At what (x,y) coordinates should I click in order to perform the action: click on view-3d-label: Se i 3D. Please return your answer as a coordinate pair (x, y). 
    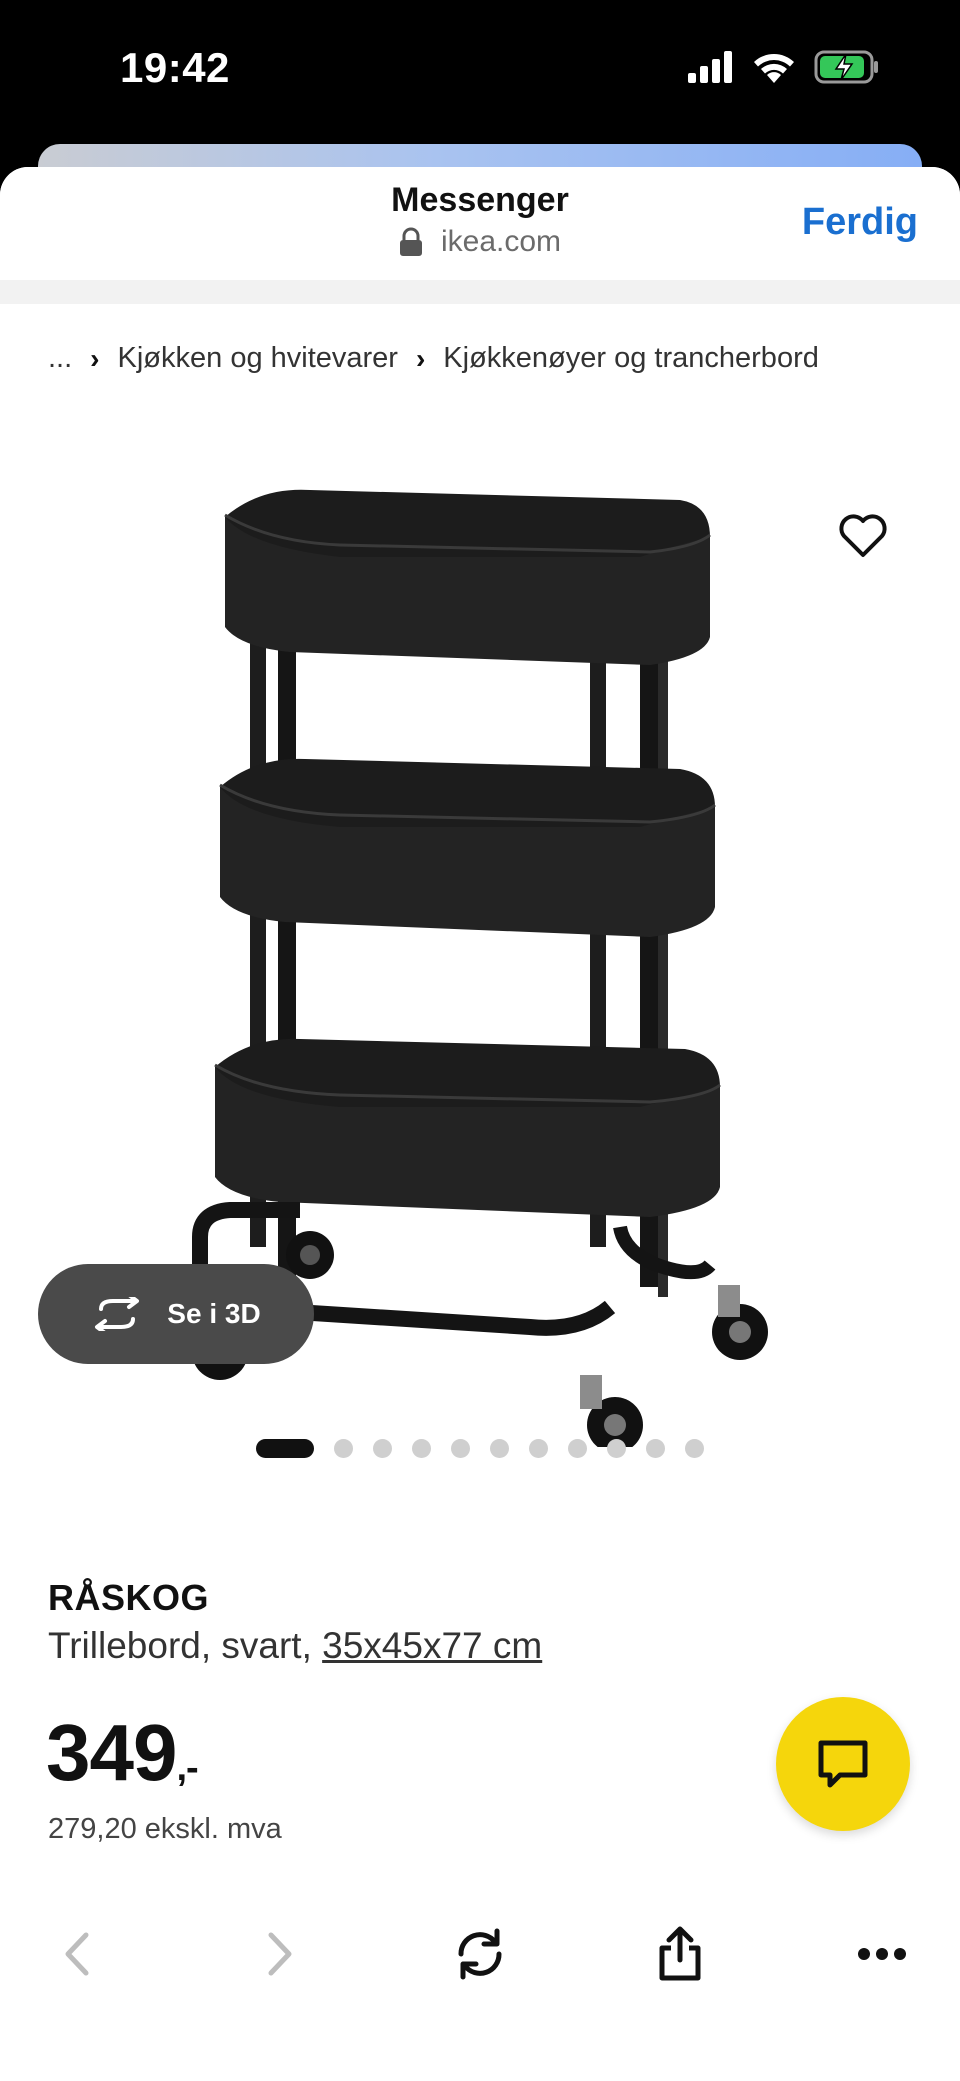
    Looking at the image, I should click on (214, 1313).